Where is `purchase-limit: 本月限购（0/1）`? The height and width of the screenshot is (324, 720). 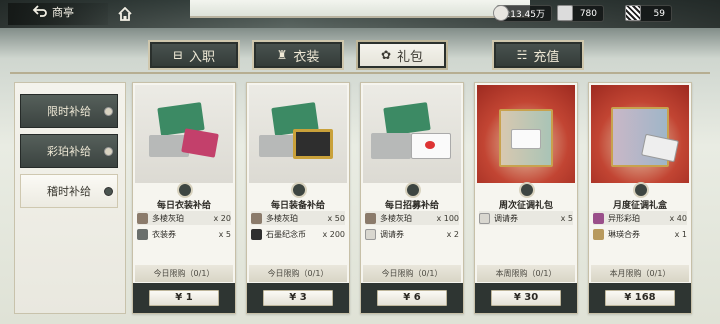
purchase-limit: 本月限购（0/1） is located at coordinates (640, 273).